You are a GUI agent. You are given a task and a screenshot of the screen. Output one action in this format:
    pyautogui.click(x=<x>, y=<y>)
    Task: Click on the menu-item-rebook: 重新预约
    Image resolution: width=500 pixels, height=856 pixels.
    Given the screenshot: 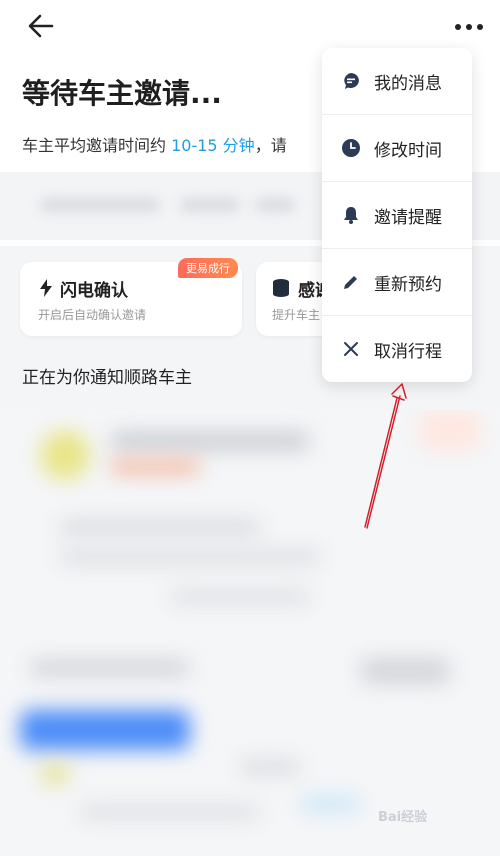 What is the action you would take?
    pyautogui.click(x=397, y=282)
    